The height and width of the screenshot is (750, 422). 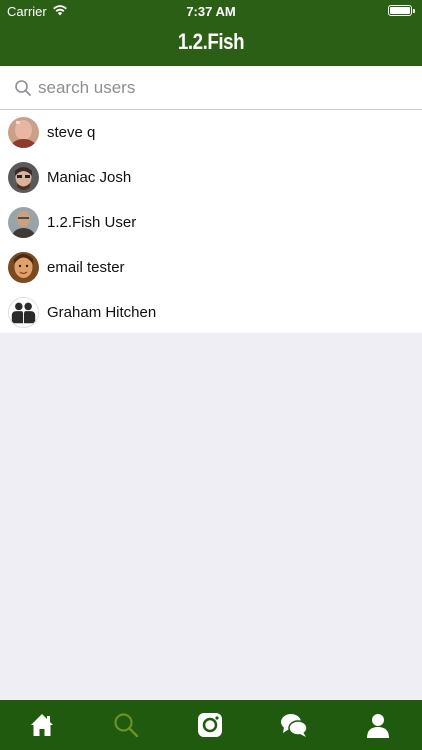 I want to click on user-name: 1.2.Fish User, so click(x=92, y=222).